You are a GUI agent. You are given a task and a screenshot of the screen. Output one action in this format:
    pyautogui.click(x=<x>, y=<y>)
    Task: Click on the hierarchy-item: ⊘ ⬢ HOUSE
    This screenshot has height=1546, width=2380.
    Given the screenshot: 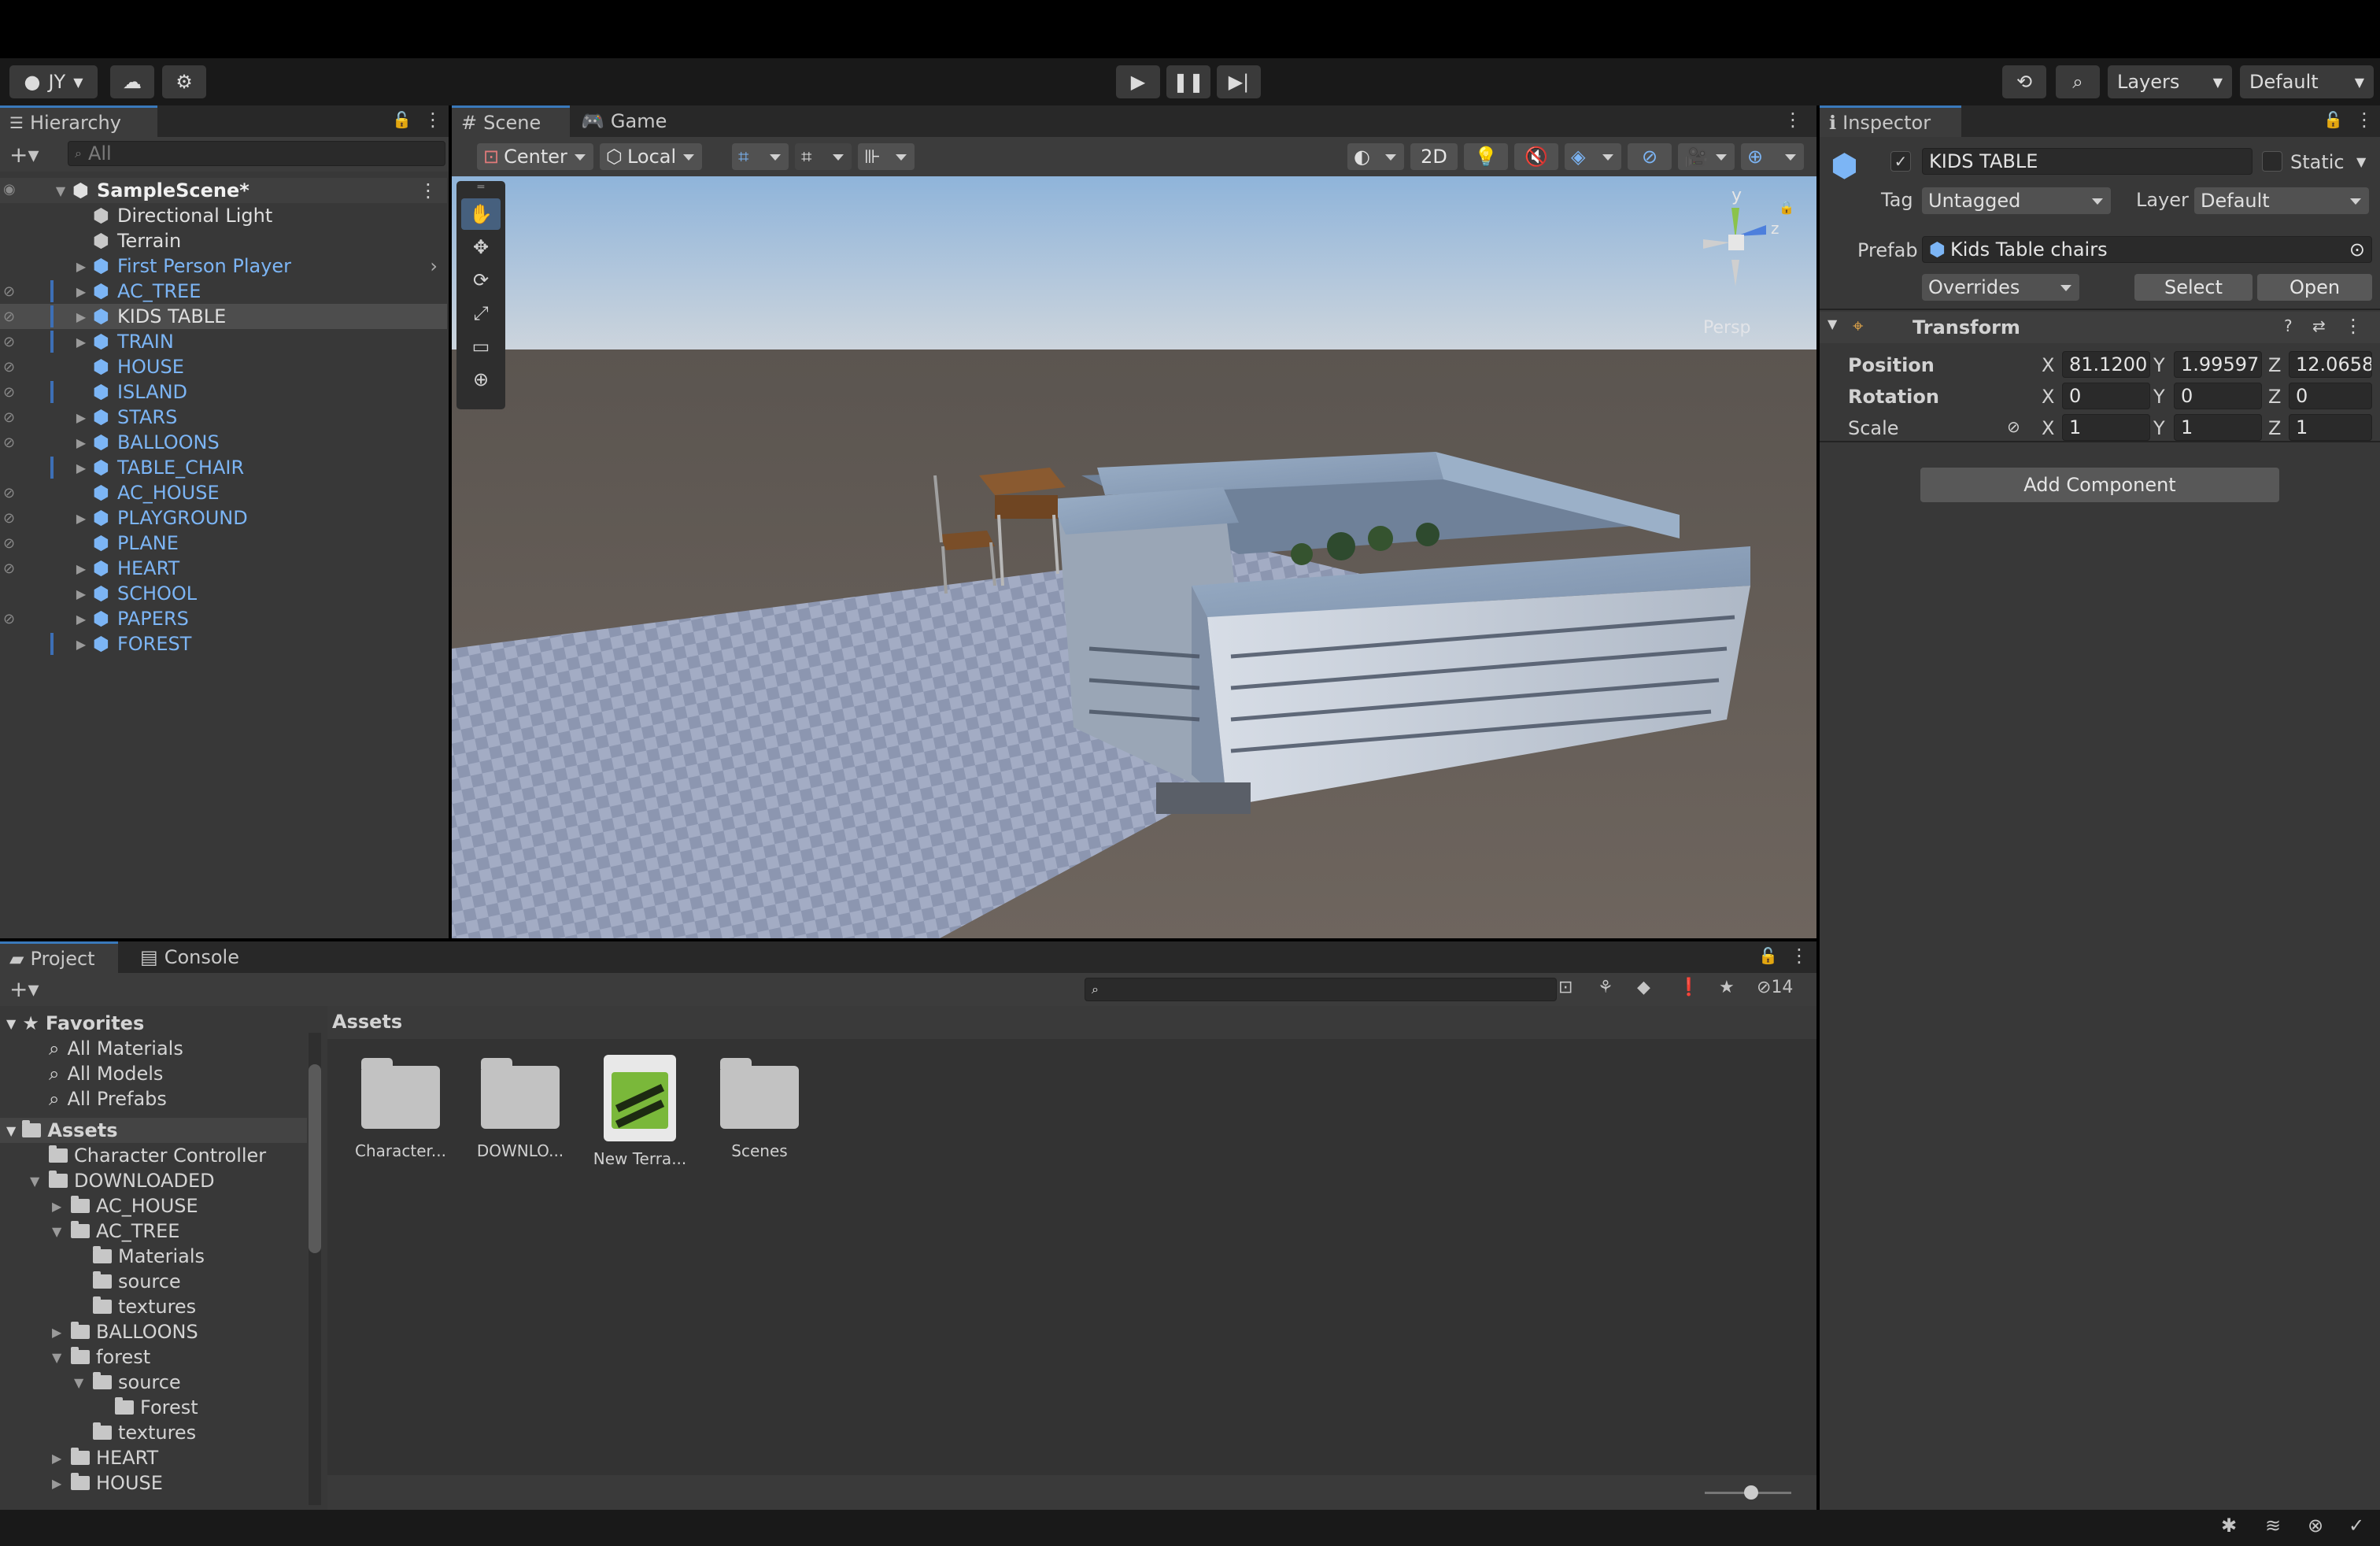 What is the action you would take?
    pyautogui.click(x=223, y=367)
    